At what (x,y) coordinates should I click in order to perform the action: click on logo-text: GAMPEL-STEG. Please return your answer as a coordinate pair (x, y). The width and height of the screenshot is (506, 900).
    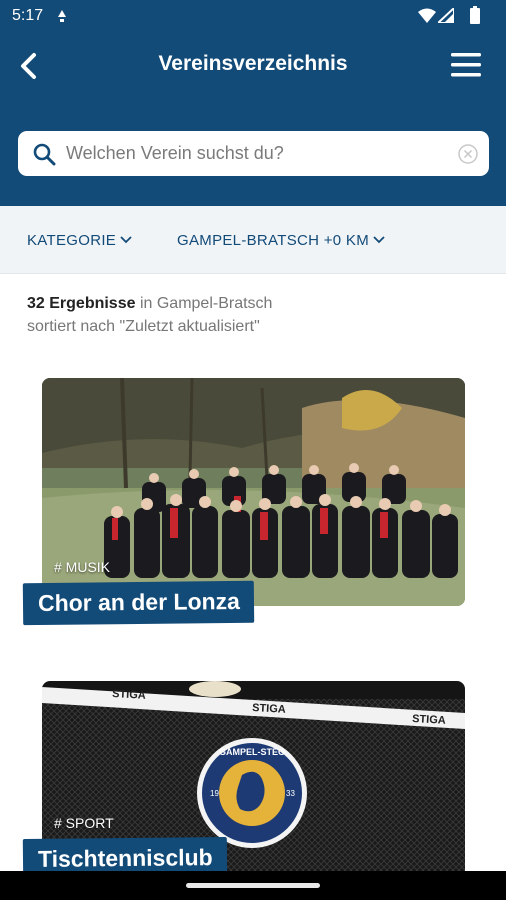
    Looking at the image, I should click on (252, 752).